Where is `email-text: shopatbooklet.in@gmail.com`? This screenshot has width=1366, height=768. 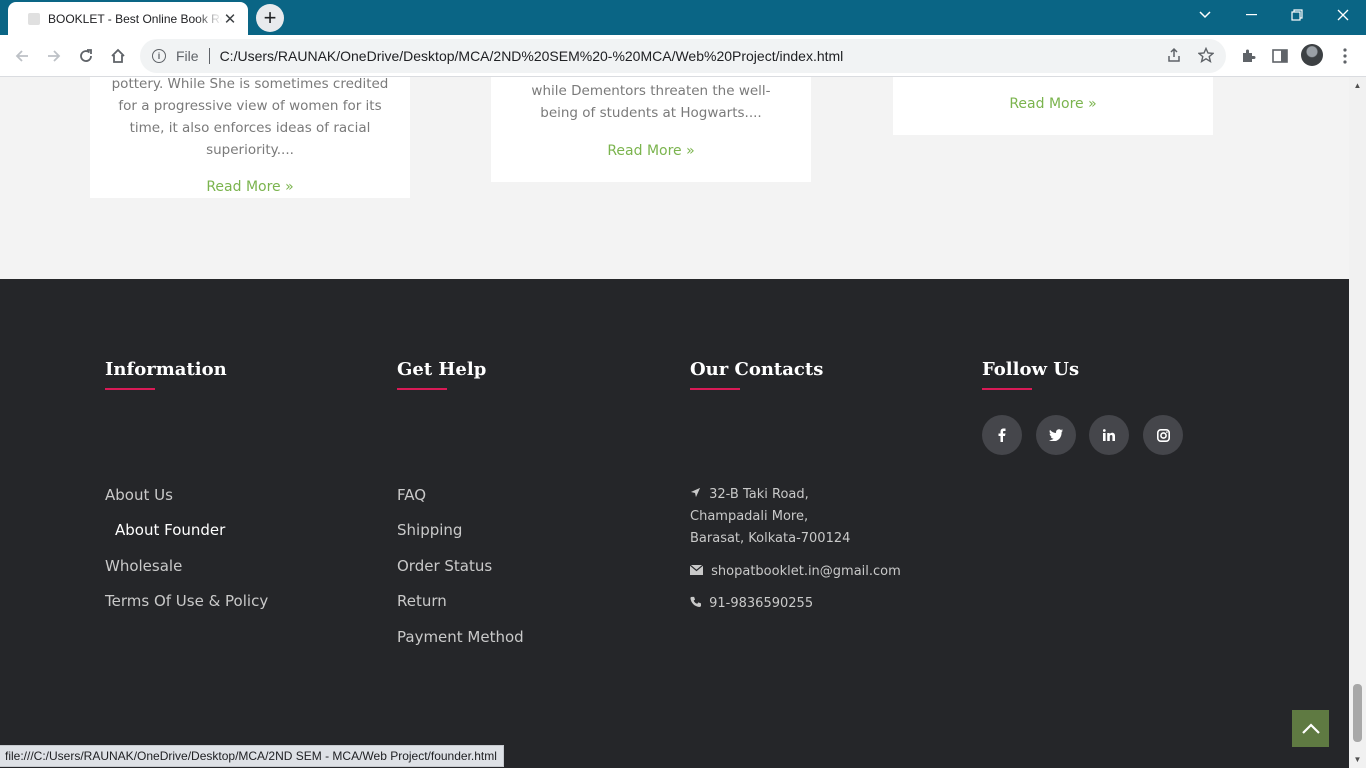 email-text: shopatbooklet.in@gmail.com is located at coordinates (806, 571).